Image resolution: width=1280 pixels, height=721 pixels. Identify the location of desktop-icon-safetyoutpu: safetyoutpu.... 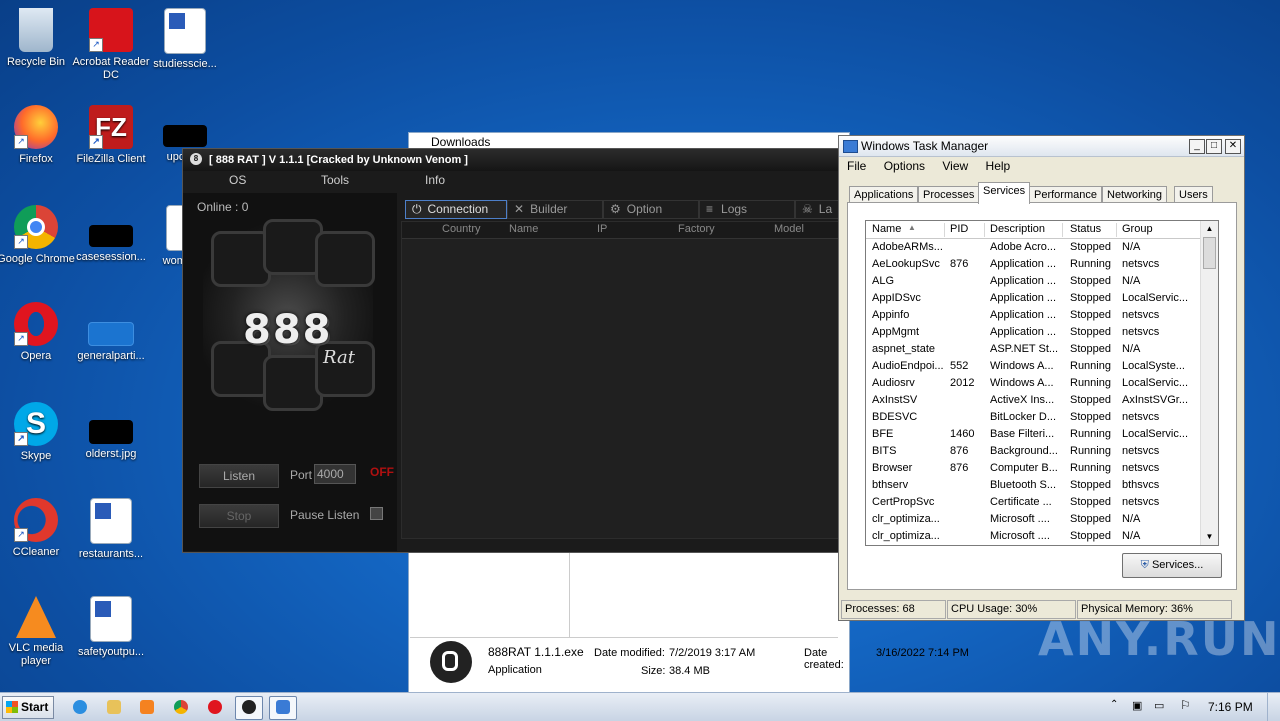
(111, 627).